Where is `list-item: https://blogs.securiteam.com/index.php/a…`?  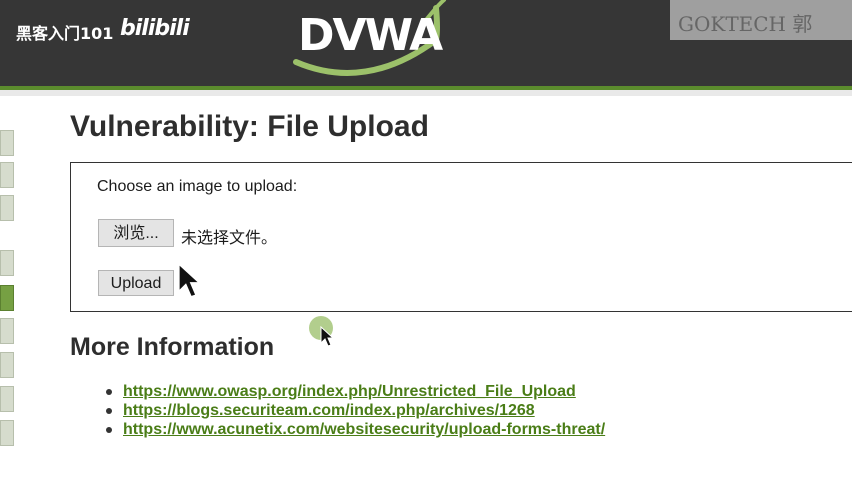 list-item: https://blogs.securiteam.com/index.php/a… is located at coordinates (354, 410).